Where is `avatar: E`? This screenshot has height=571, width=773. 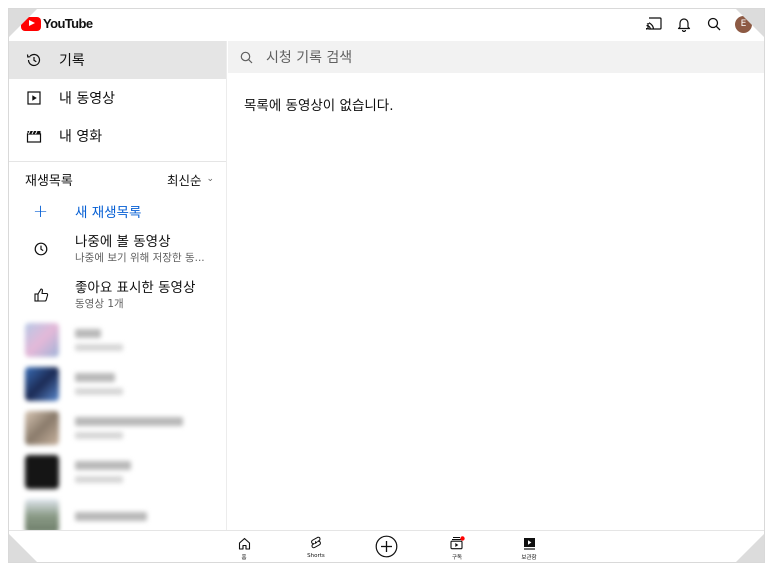 avatar: E is located at coordinates (743, 24).